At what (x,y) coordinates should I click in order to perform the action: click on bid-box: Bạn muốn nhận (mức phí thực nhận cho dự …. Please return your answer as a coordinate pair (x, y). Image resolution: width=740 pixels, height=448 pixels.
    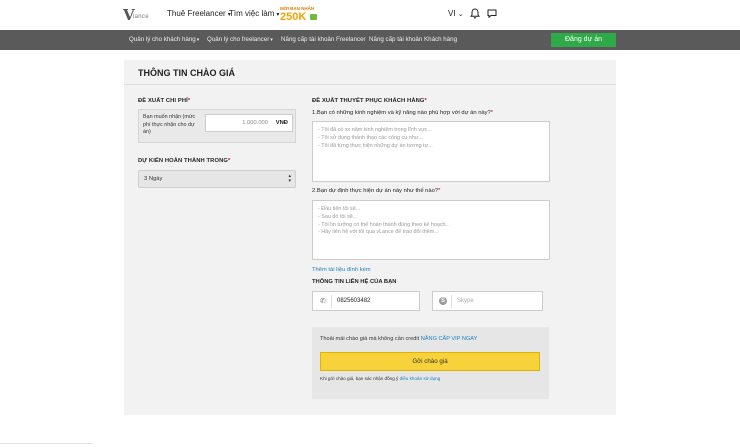
    Looking at the image, I should click on (217, 126).